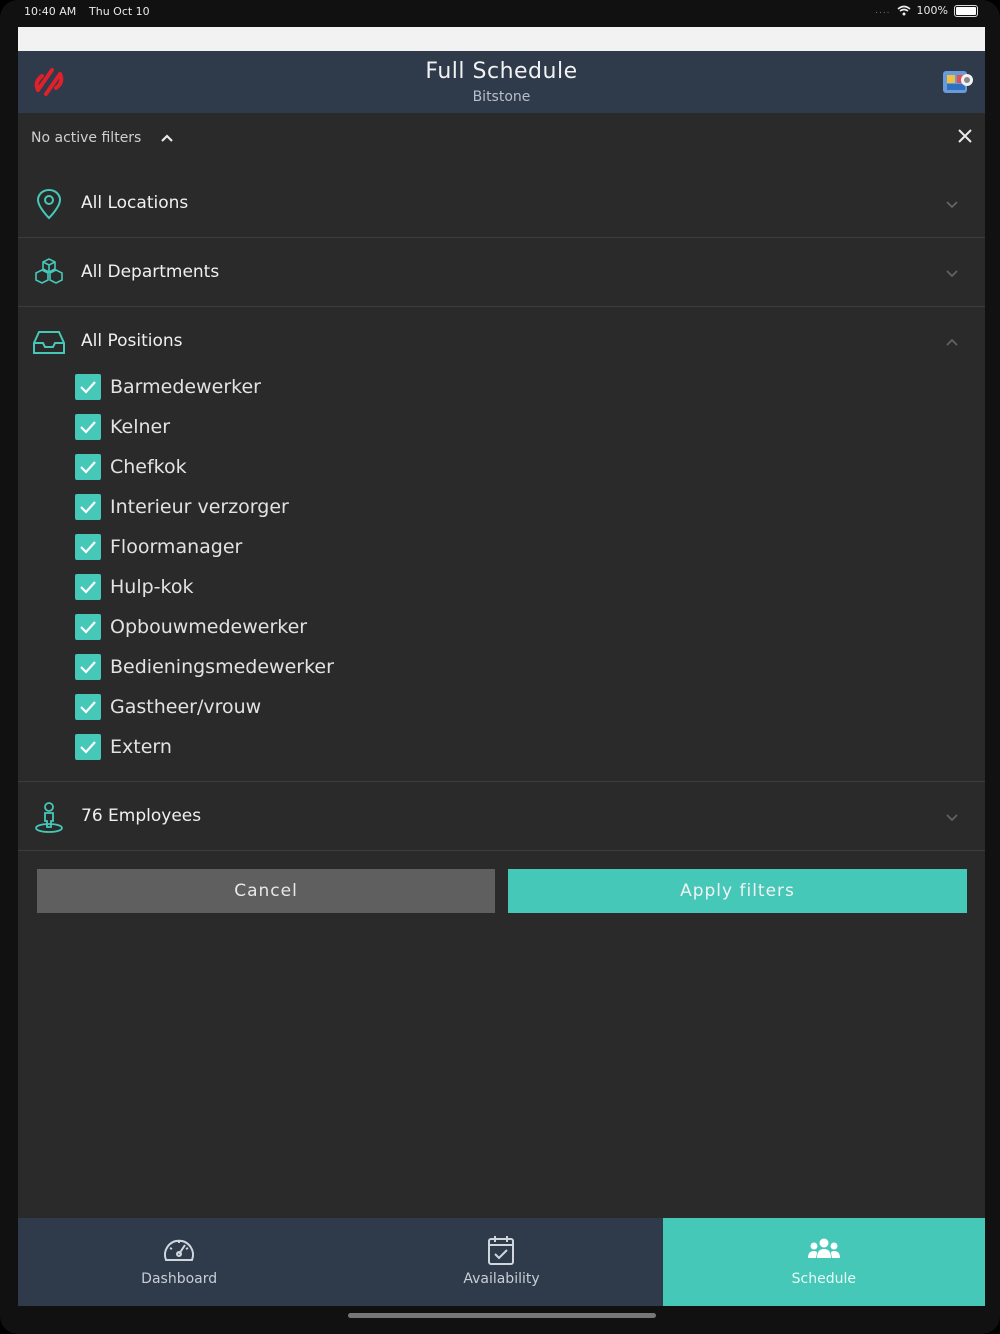 This screenshot has width=1000, height=1334. I want to click on departments-section: All Departments, so click(501, 272).